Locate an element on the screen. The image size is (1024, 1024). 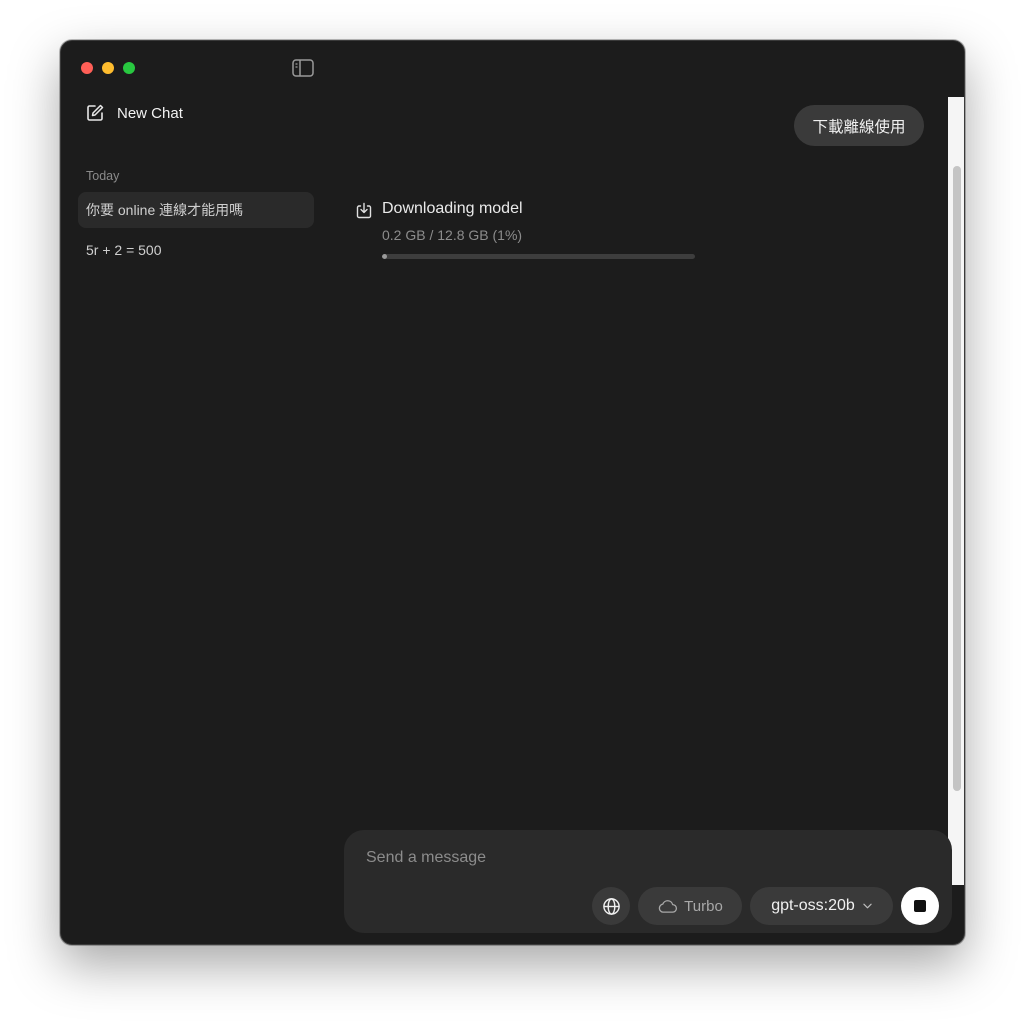
window-controls is located at coordinates (108, 68).